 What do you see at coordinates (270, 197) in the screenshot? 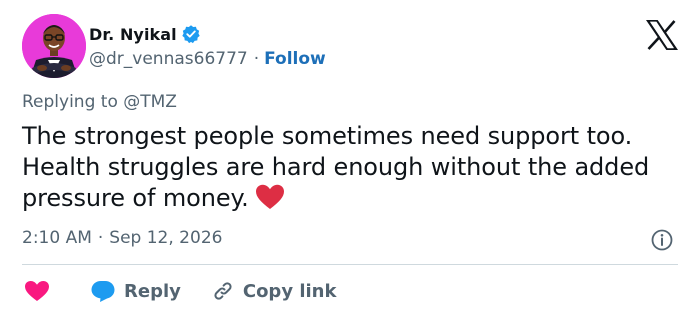
I see `heart-emoji-icon` at bounding box center [270, 197].